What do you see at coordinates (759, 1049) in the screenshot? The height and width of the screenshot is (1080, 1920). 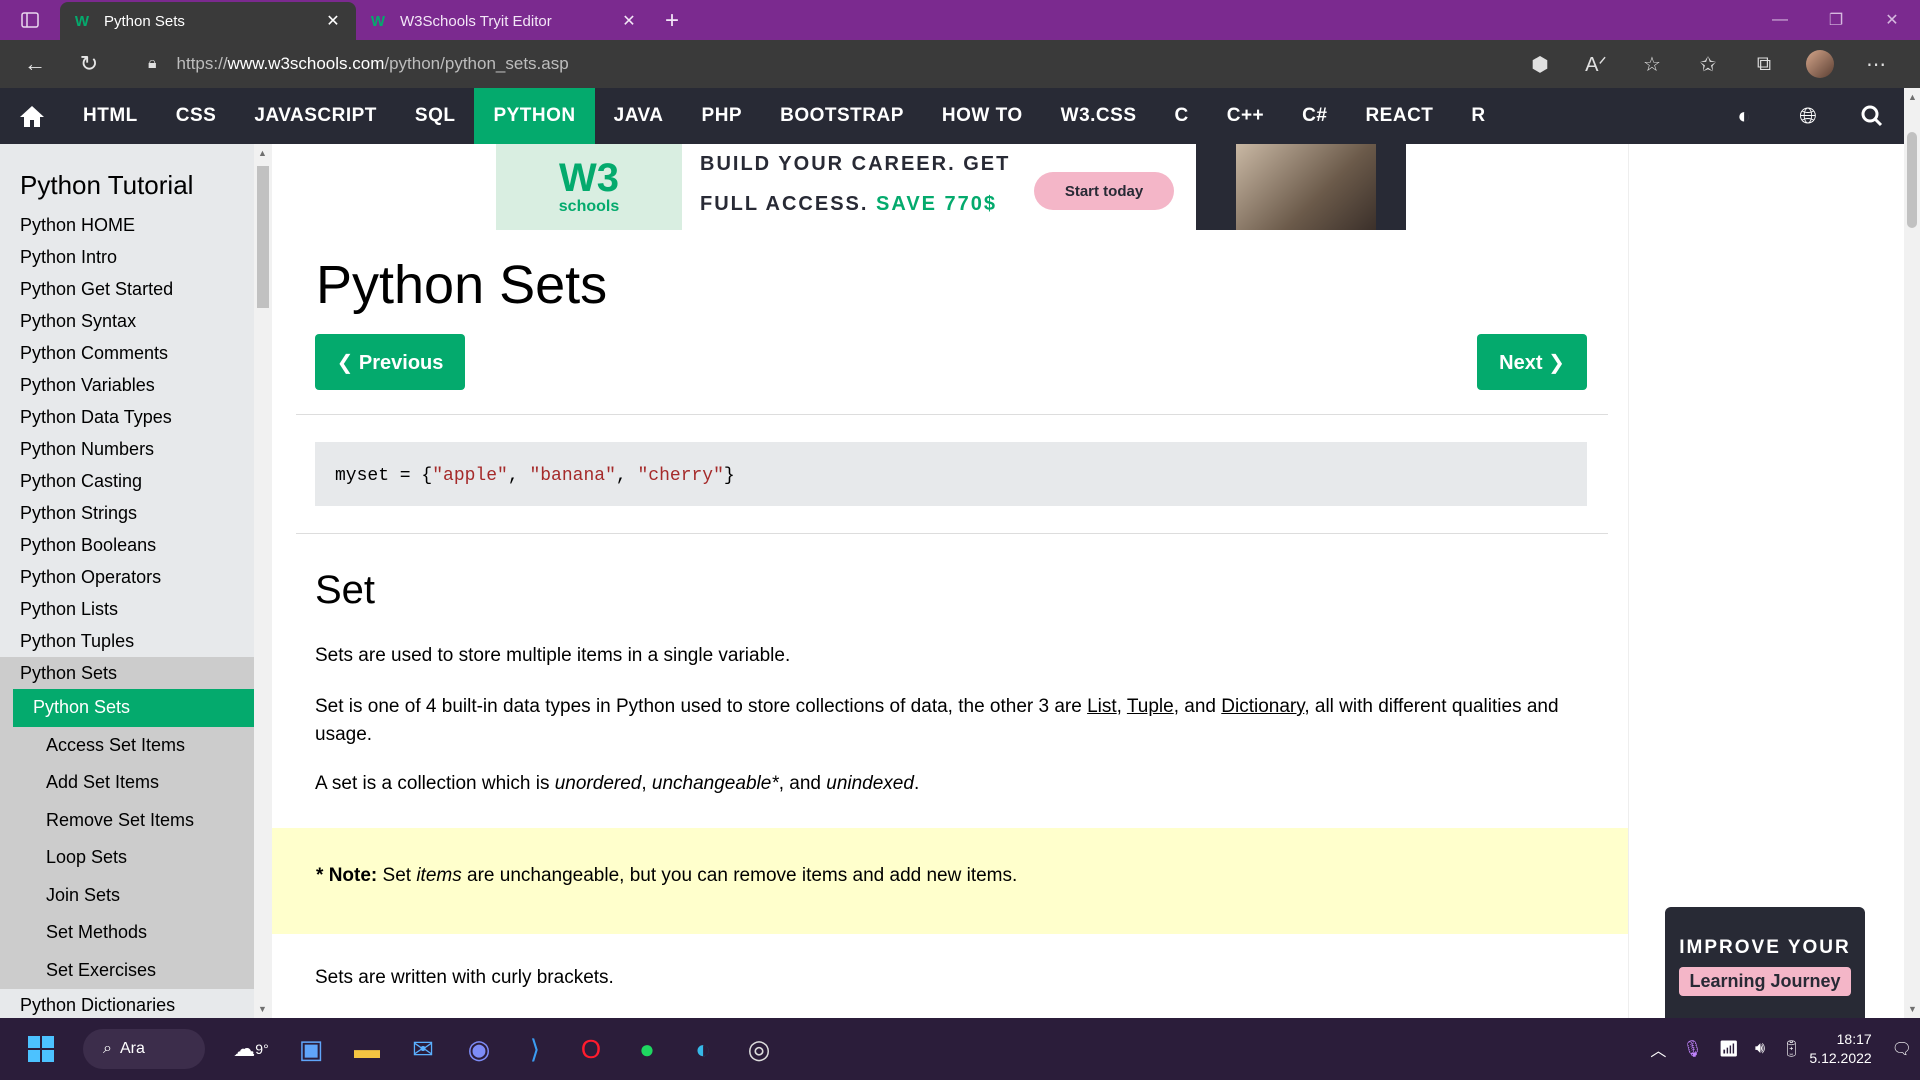 I see `obs-icon: ◎` at bounding box center [759, 1049].